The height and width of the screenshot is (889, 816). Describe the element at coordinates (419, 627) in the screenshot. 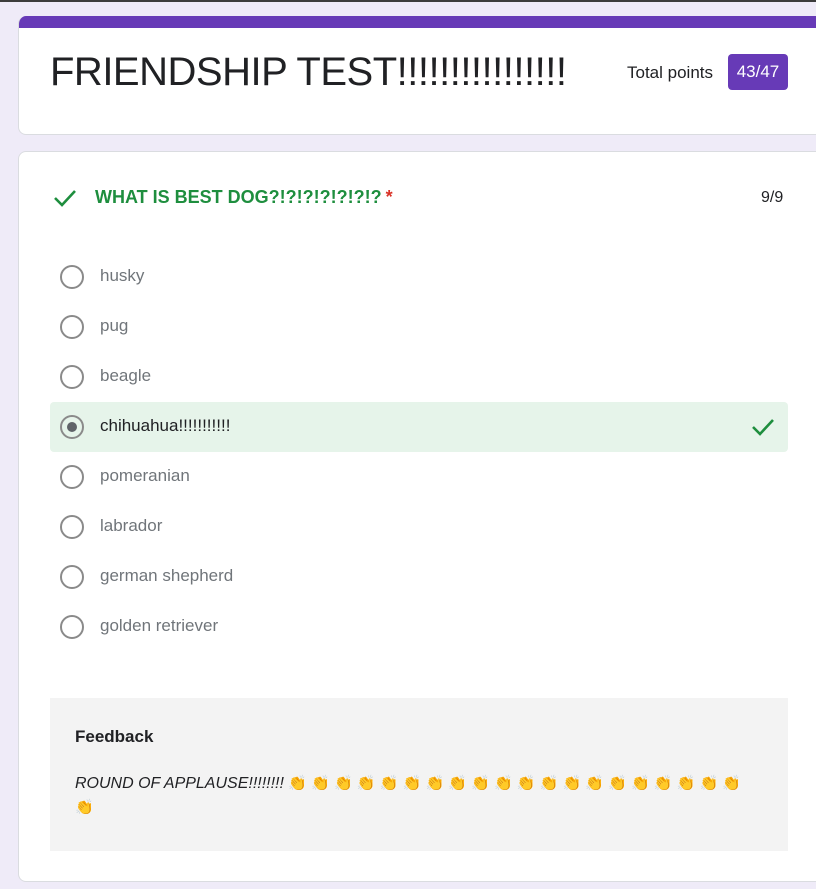

I see `option-golden-retriever: golden retriever` at that location.